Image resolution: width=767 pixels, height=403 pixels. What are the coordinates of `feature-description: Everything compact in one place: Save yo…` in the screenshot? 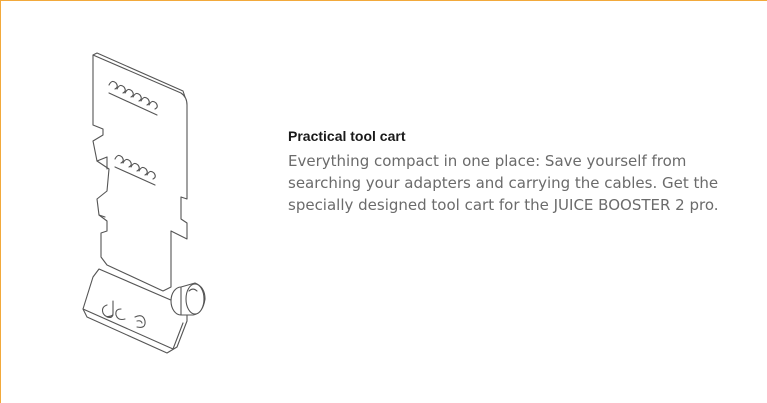 It's located at (503, 183).